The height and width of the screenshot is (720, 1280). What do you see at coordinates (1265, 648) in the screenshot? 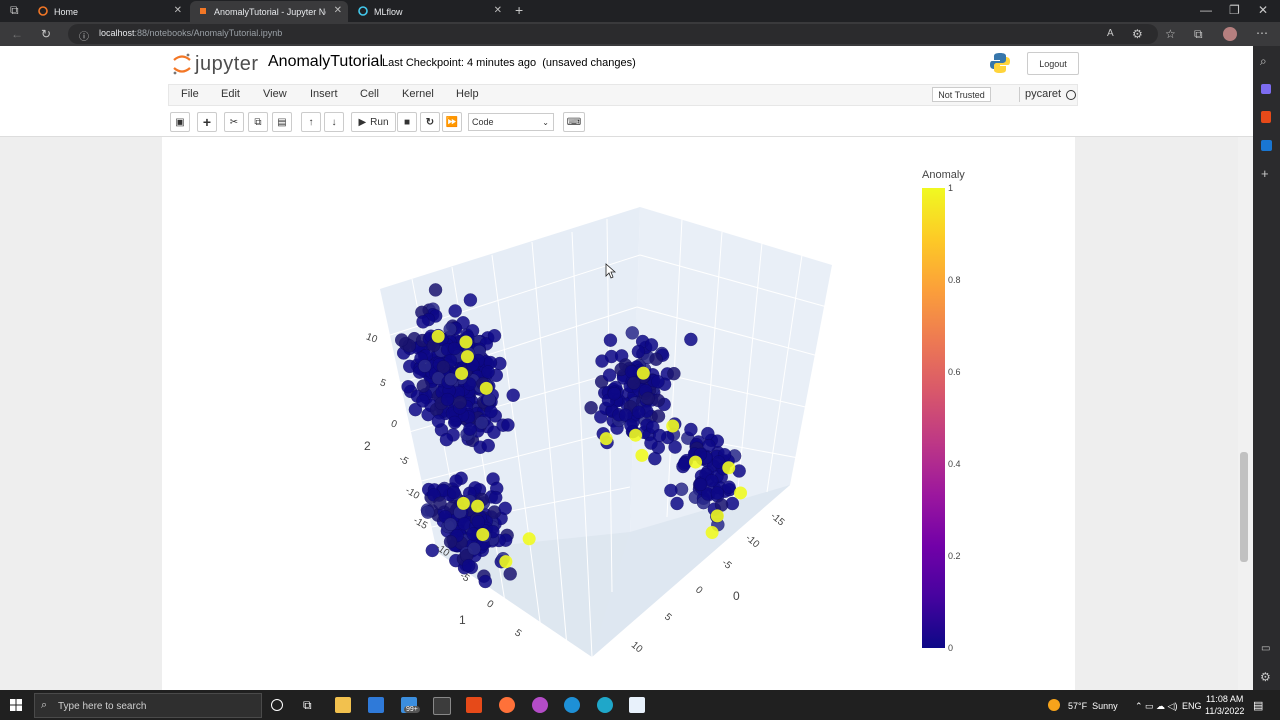
I see `sidebar-layout-icon: ▭` at bounding box center [1265, 648].